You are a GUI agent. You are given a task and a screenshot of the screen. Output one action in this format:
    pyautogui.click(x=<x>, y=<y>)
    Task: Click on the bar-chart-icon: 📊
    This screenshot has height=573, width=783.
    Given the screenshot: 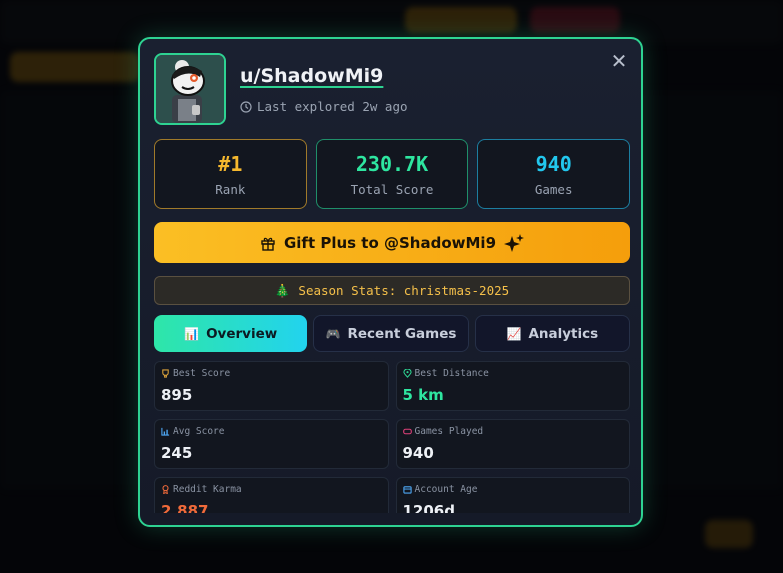 What is the action you would take?
    pyautogui.click(x=192, y=333)
    